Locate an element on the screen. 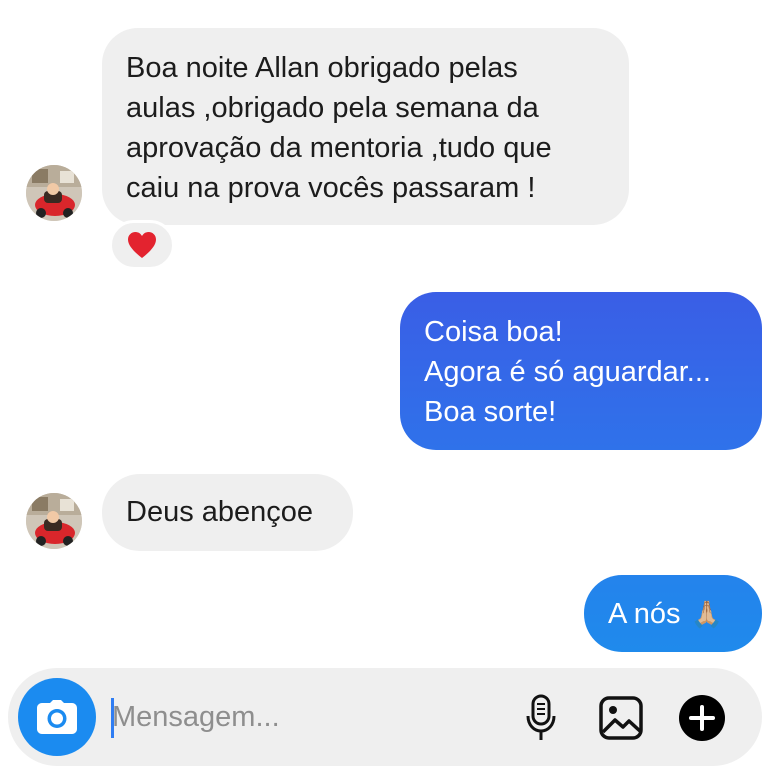 This screenshot has width=768, height=768. message-text: A nós is located at coordinates (644, 613).